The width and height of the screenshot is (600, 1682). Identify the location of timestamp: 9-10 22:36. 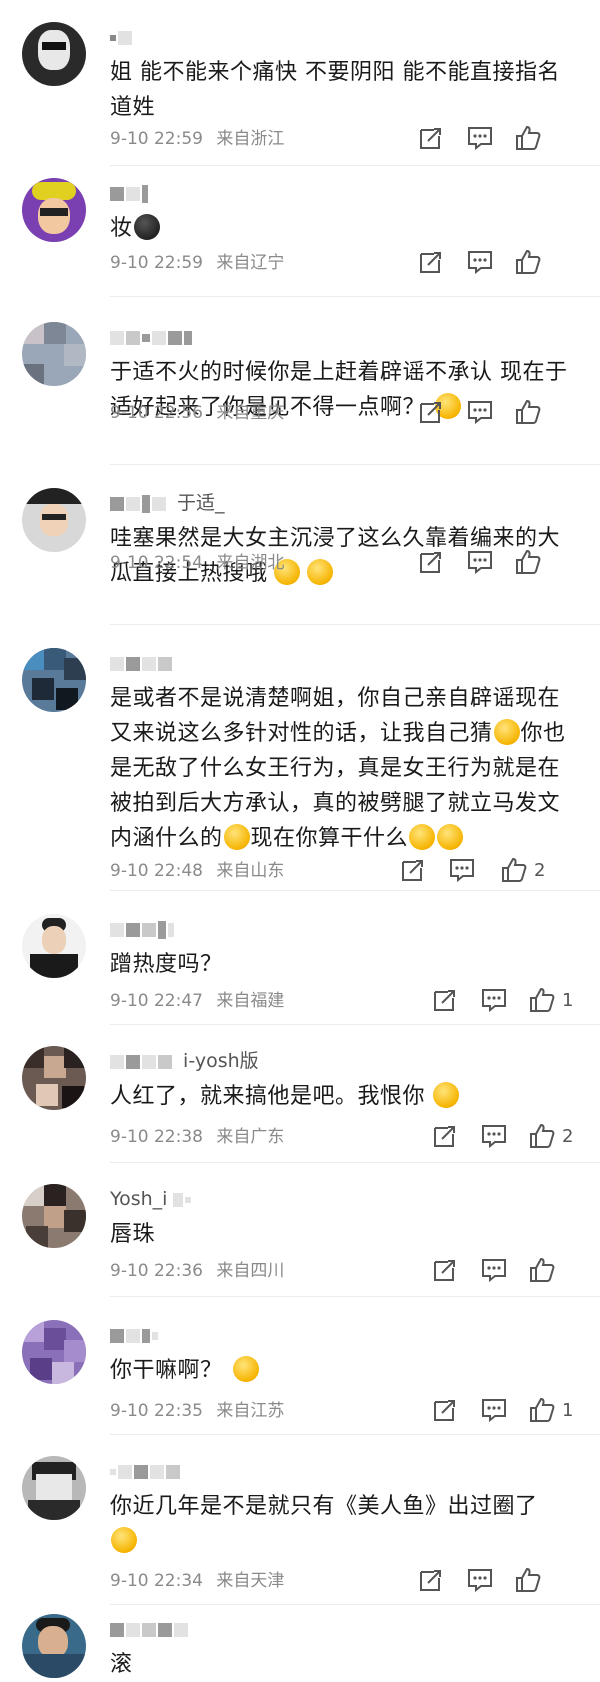
(156, 1271).